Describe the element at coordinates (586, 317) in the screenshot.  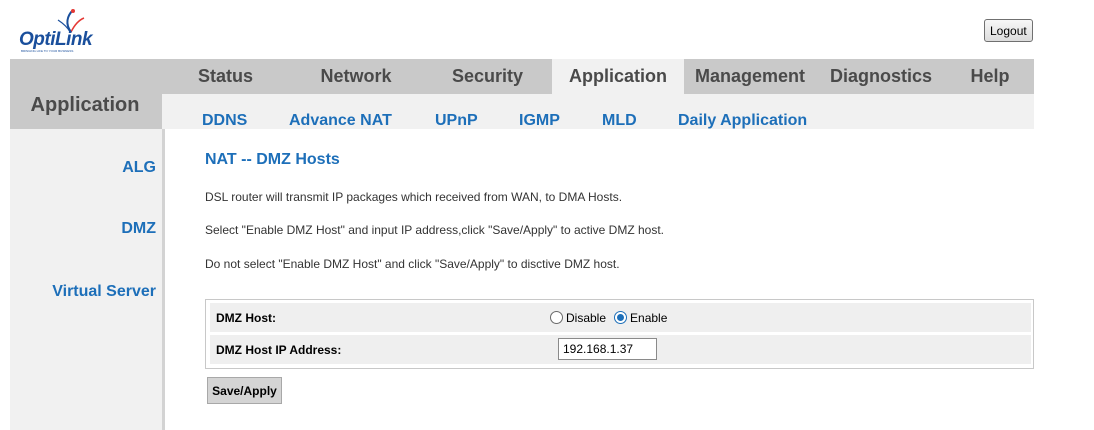
I see `disable-radio-label: Disable` at that location.